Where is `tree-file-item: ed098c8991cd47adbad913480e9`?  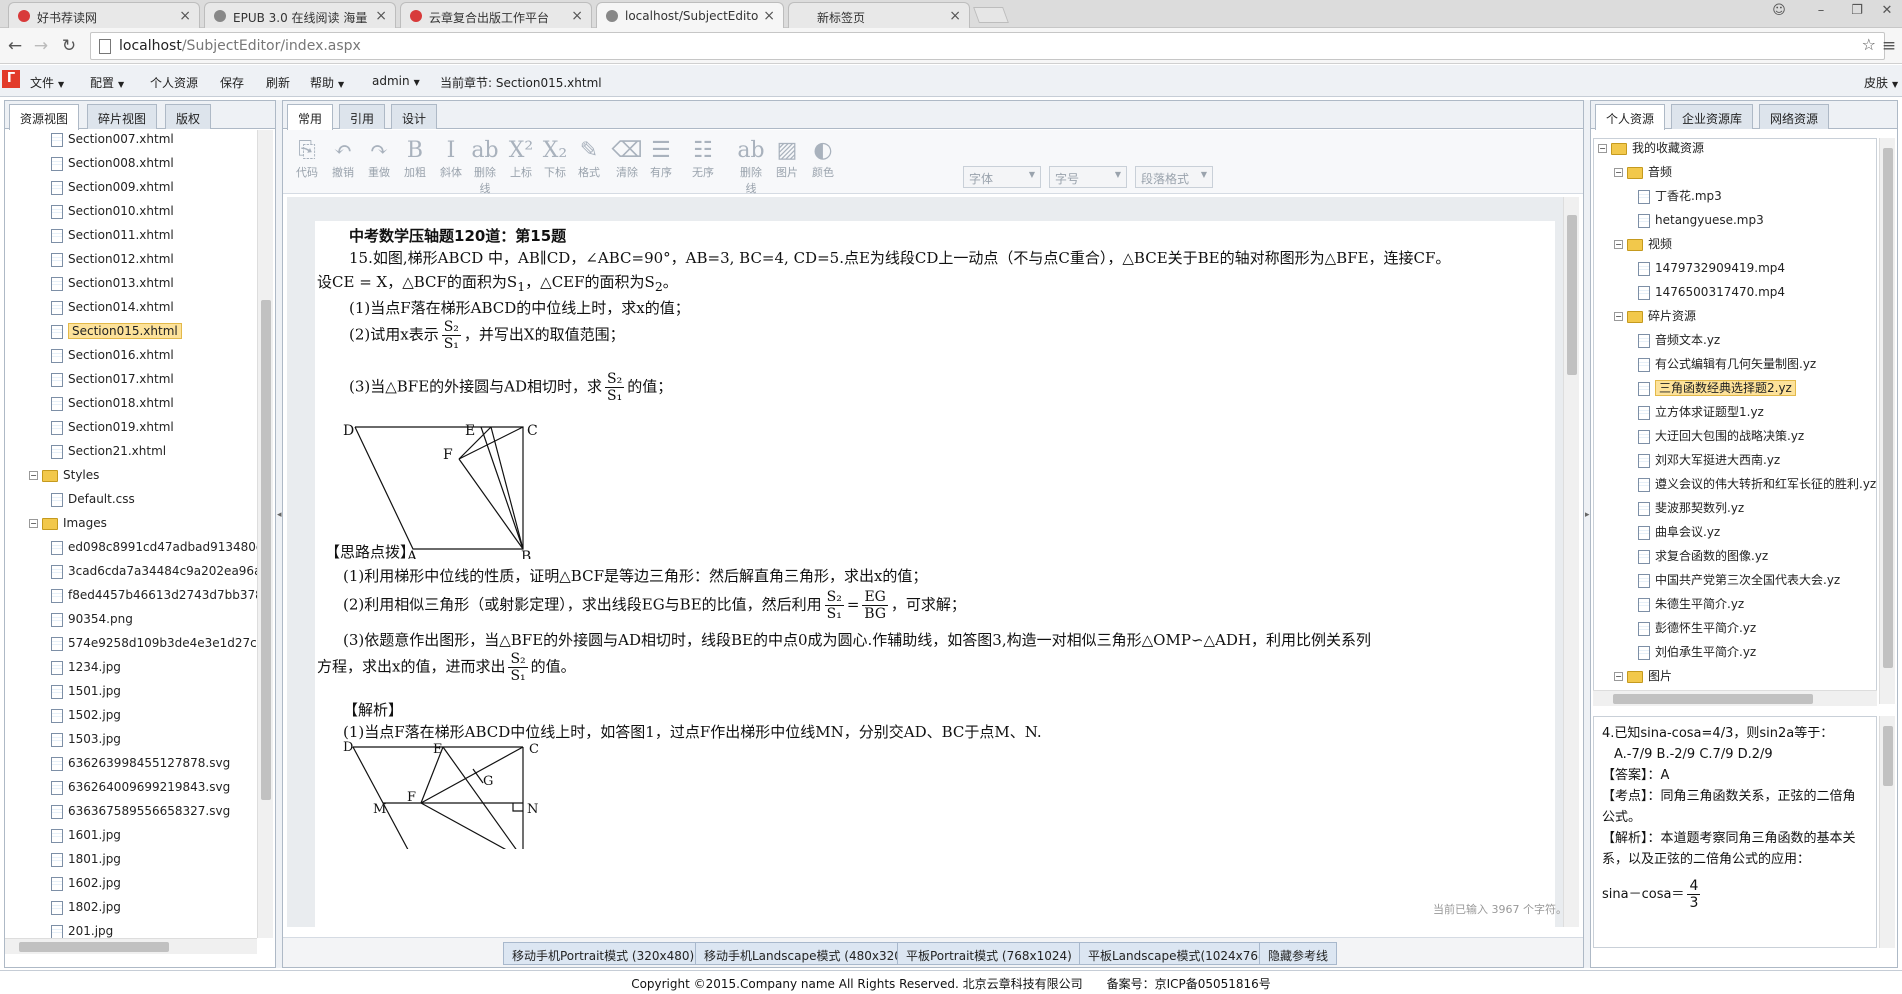
tree-file-item: ed098c8991cd47adbad913480e9 is located at coordinates (154, 547).